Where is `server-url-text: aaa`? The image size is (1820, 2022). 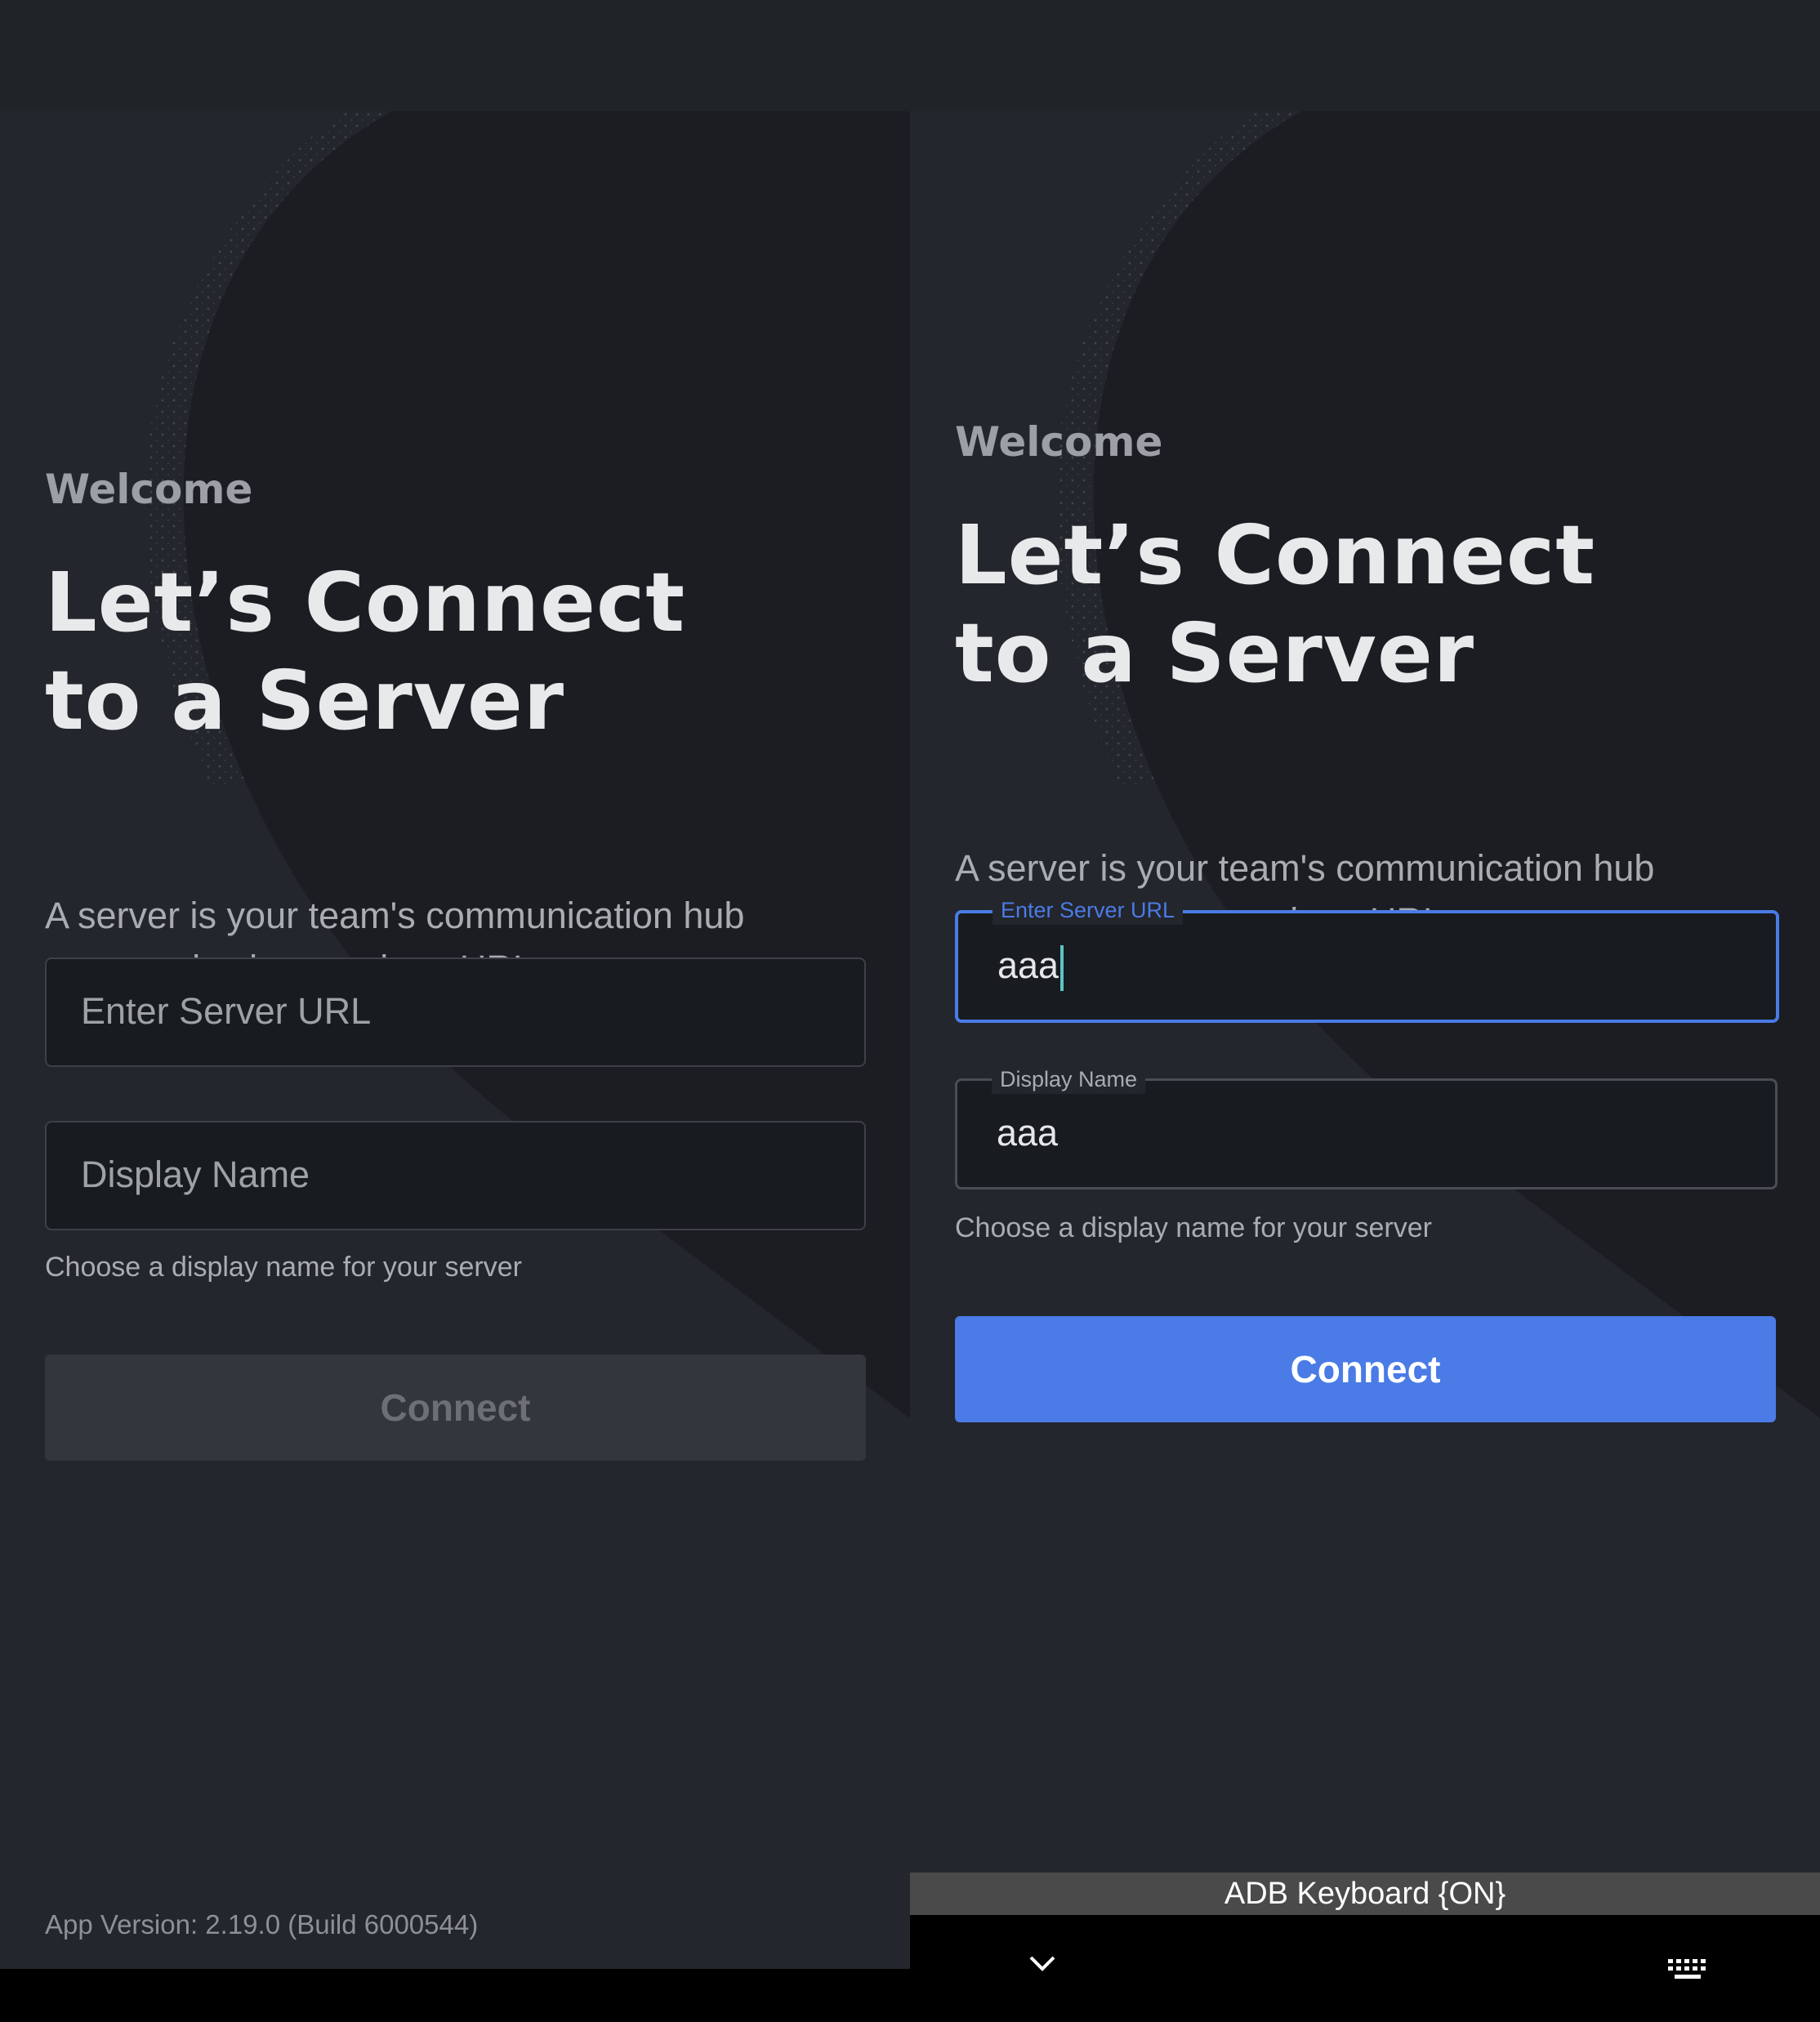 server-url-text: aaa is located at coordinates (1028, 965).